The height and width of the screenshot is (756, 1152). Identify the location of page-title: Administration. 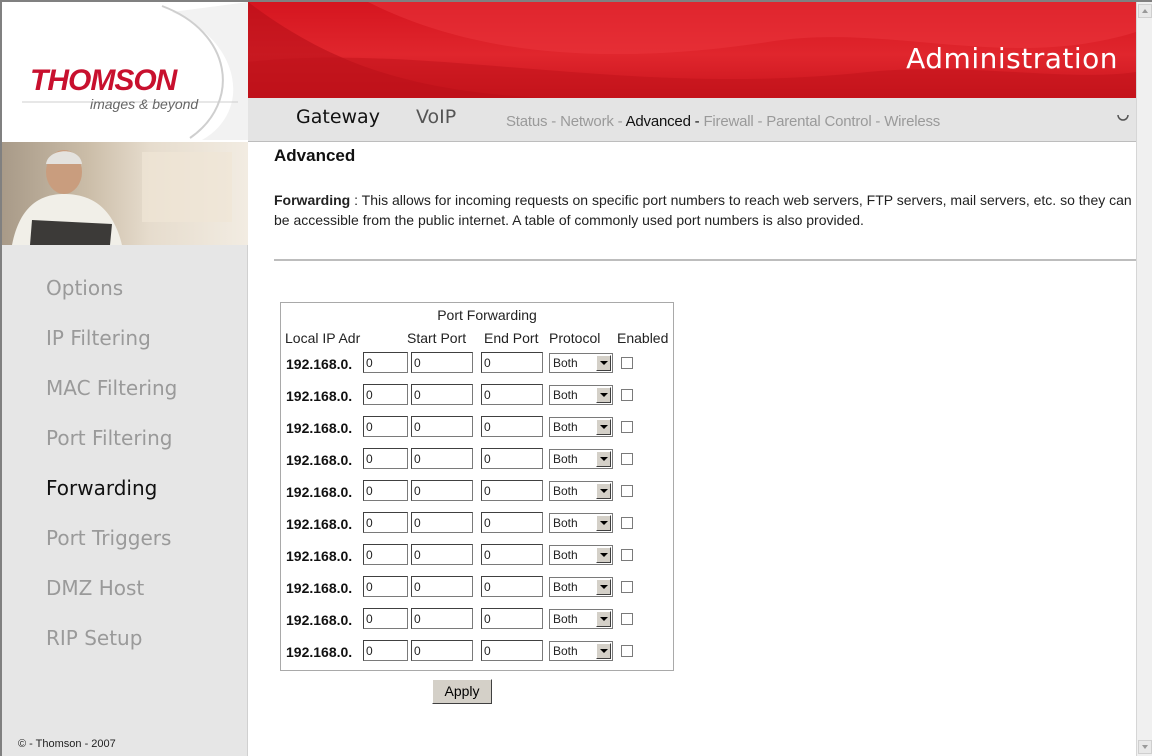
(1012, 58).